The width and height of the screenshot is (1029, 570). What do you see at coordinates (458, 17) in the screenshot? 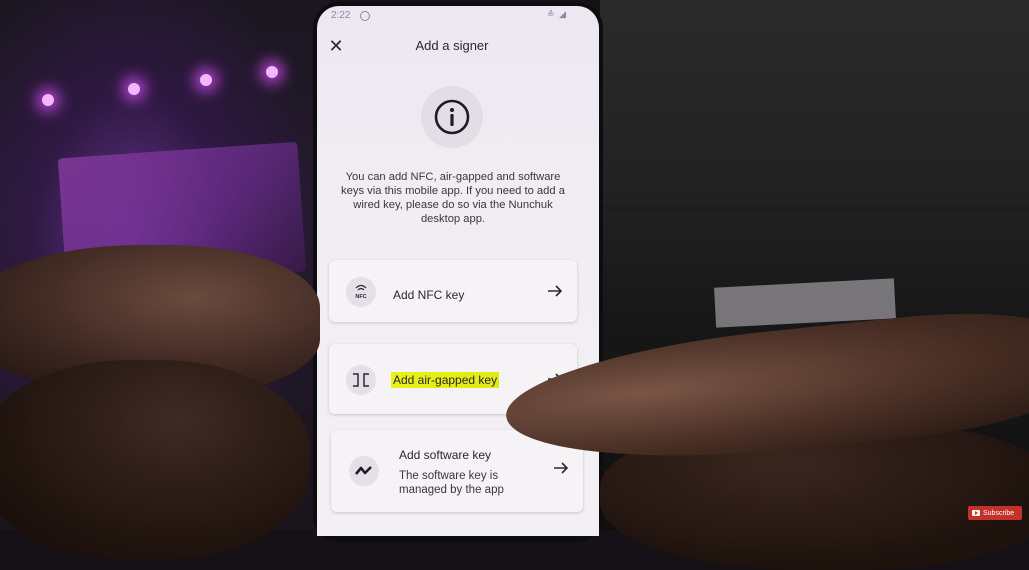
I see `status-bar: 2:22 ≙ ◢` at bounding box center [458, 17].